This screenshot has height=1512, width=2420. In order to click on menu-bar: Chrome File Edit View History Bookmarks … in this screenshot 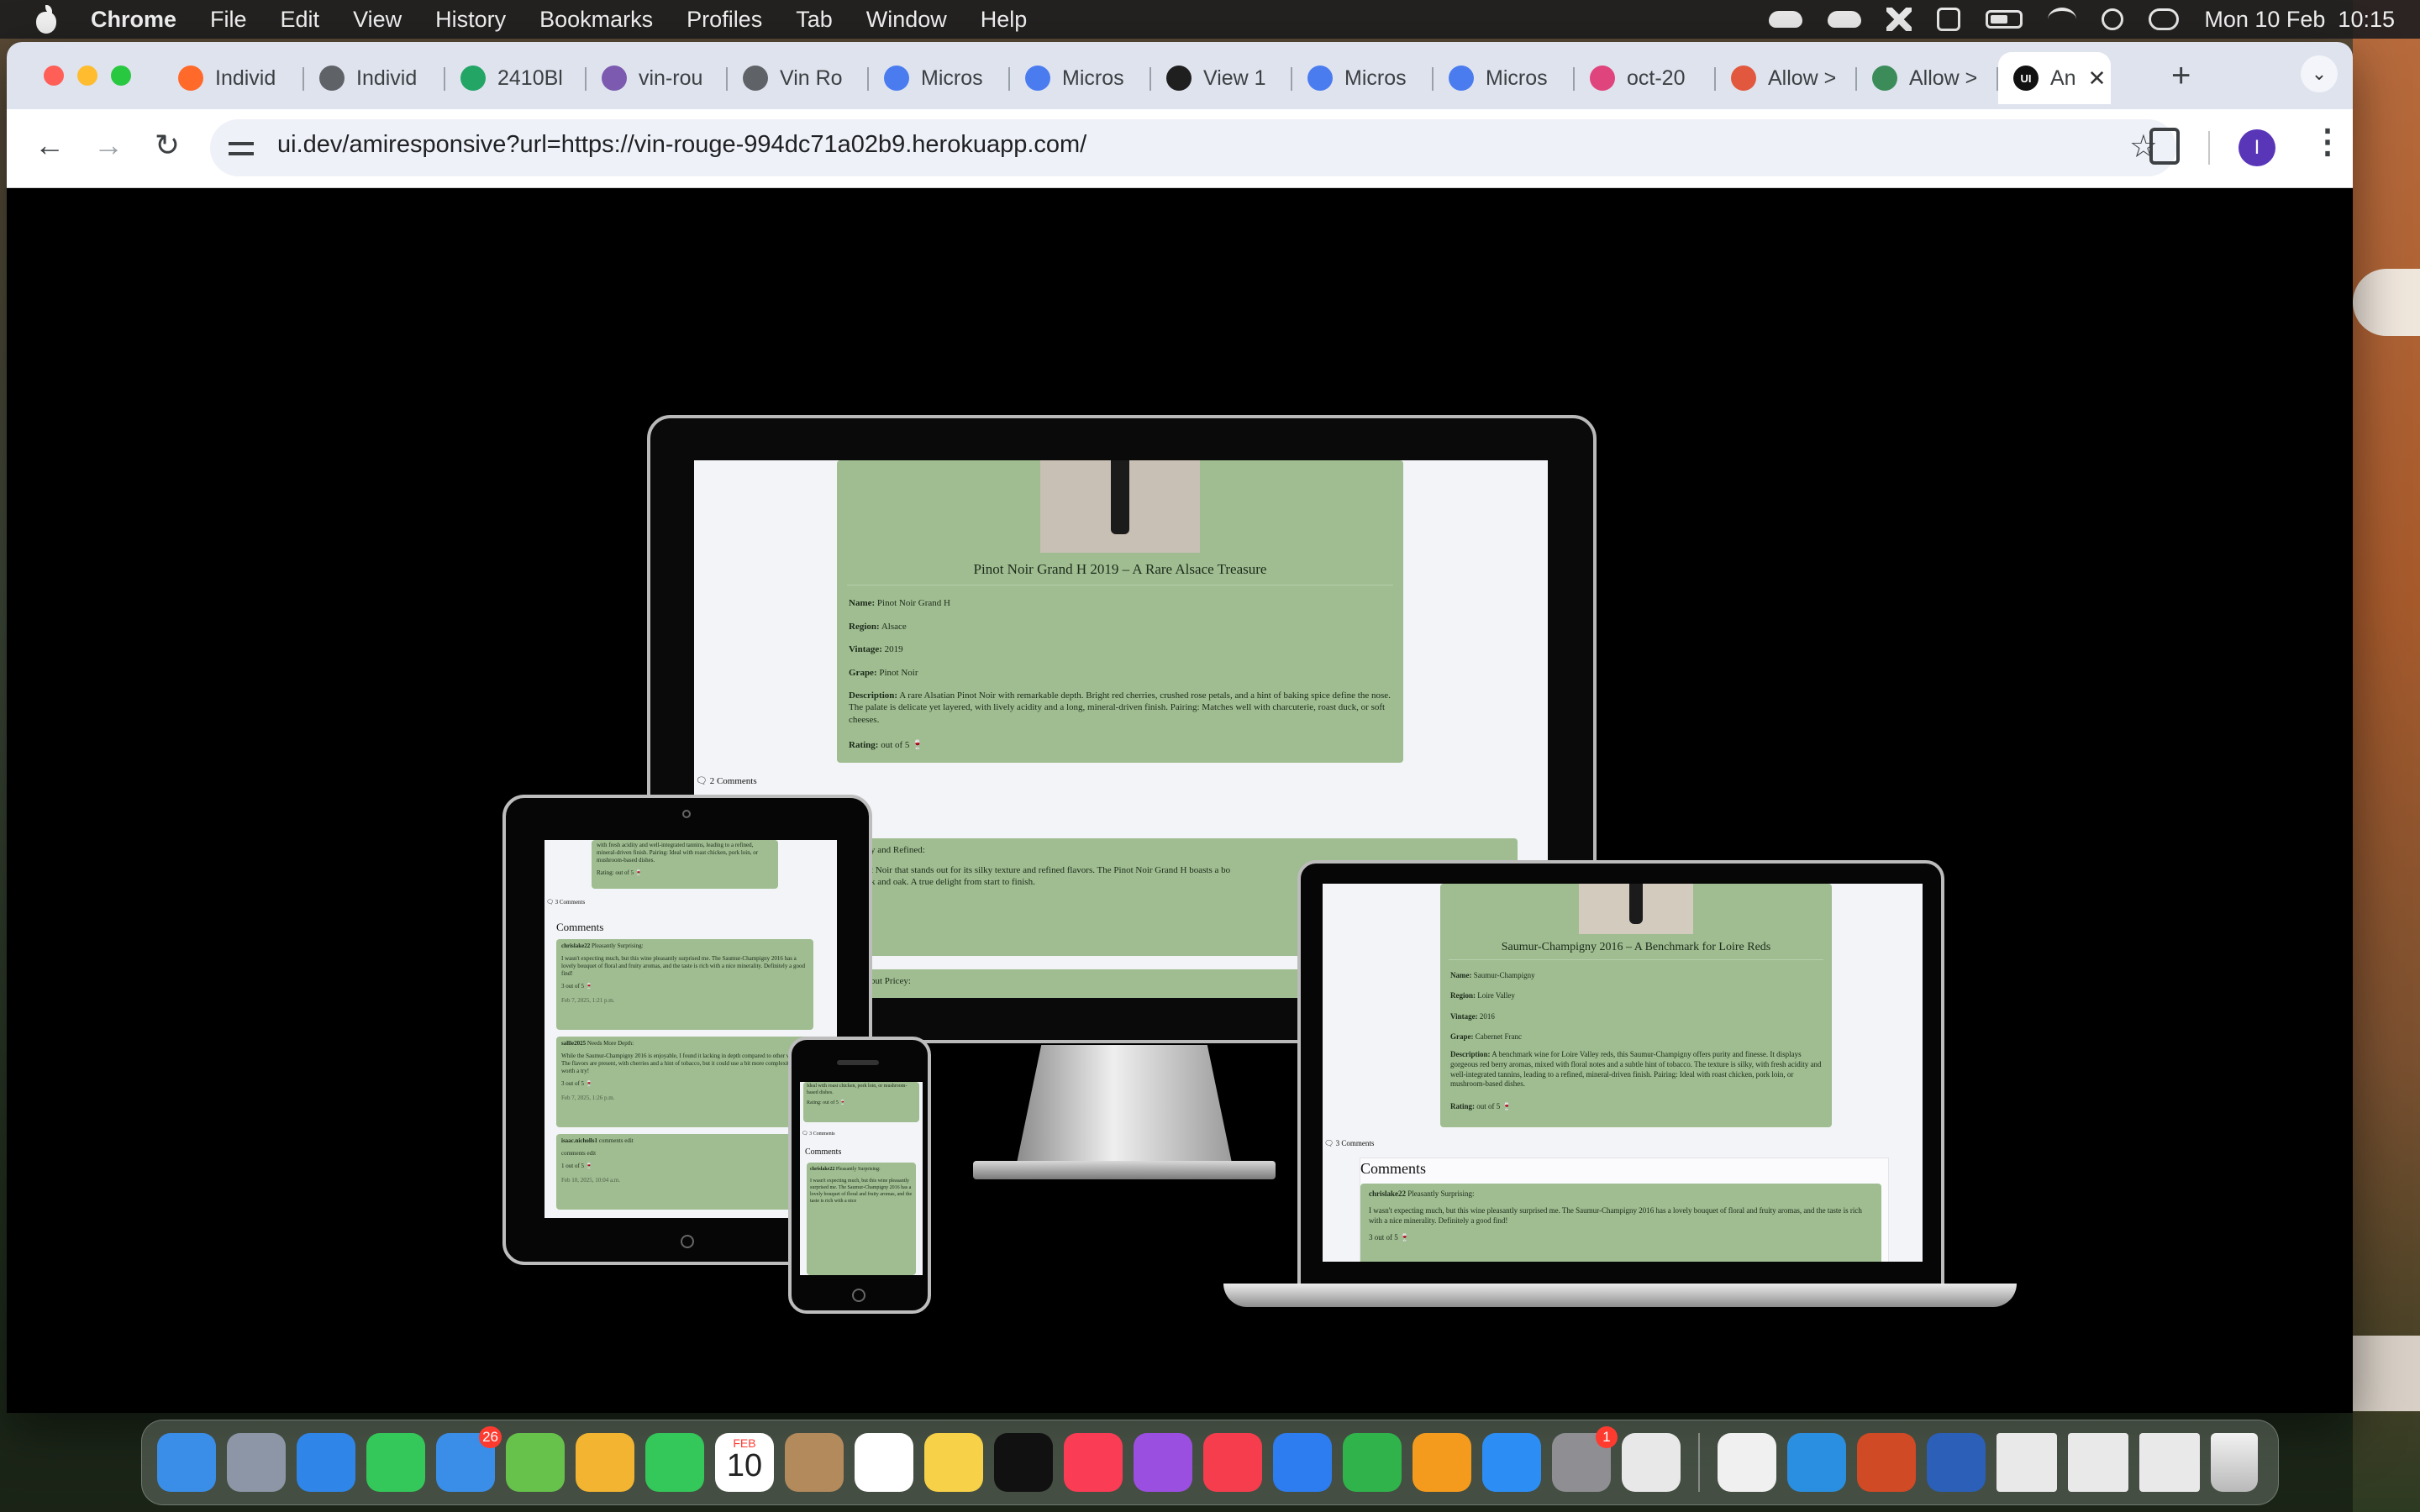, I will do `click(1210, 19)`.